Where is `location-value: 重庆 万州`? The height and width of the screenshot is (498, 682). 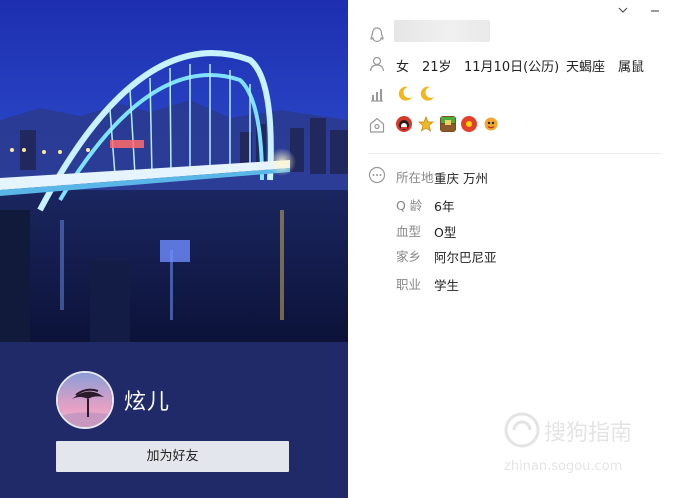 location-value: 重庆 万州 is located at coordinates (461, 178).